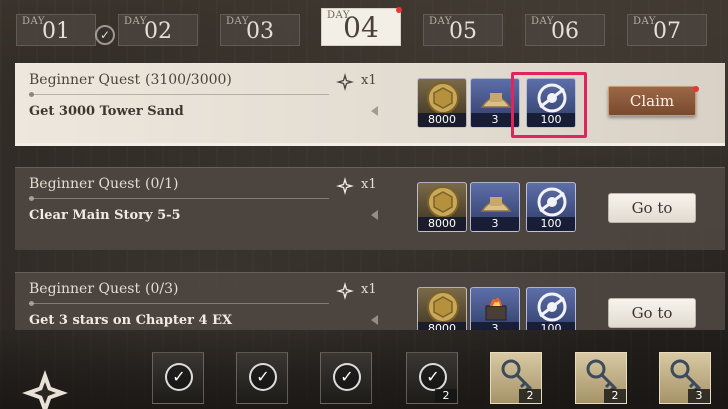  I want to click on quest-progress: (0/1), so click(162, 184).